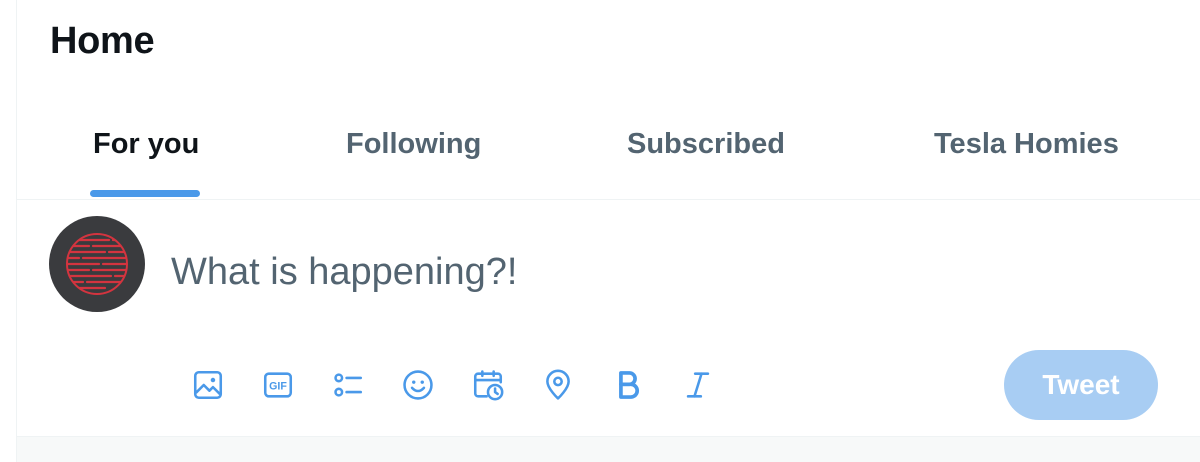 This screenshot has height=462, width=1200. I want to click on compose-input, so click(551, 272).